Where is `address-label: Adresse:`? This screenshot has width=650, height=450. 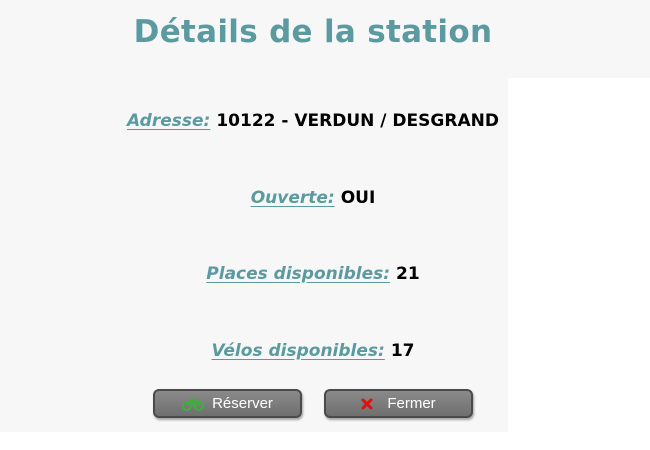 address-label: Adresse: is located at coordinates (169, 121).